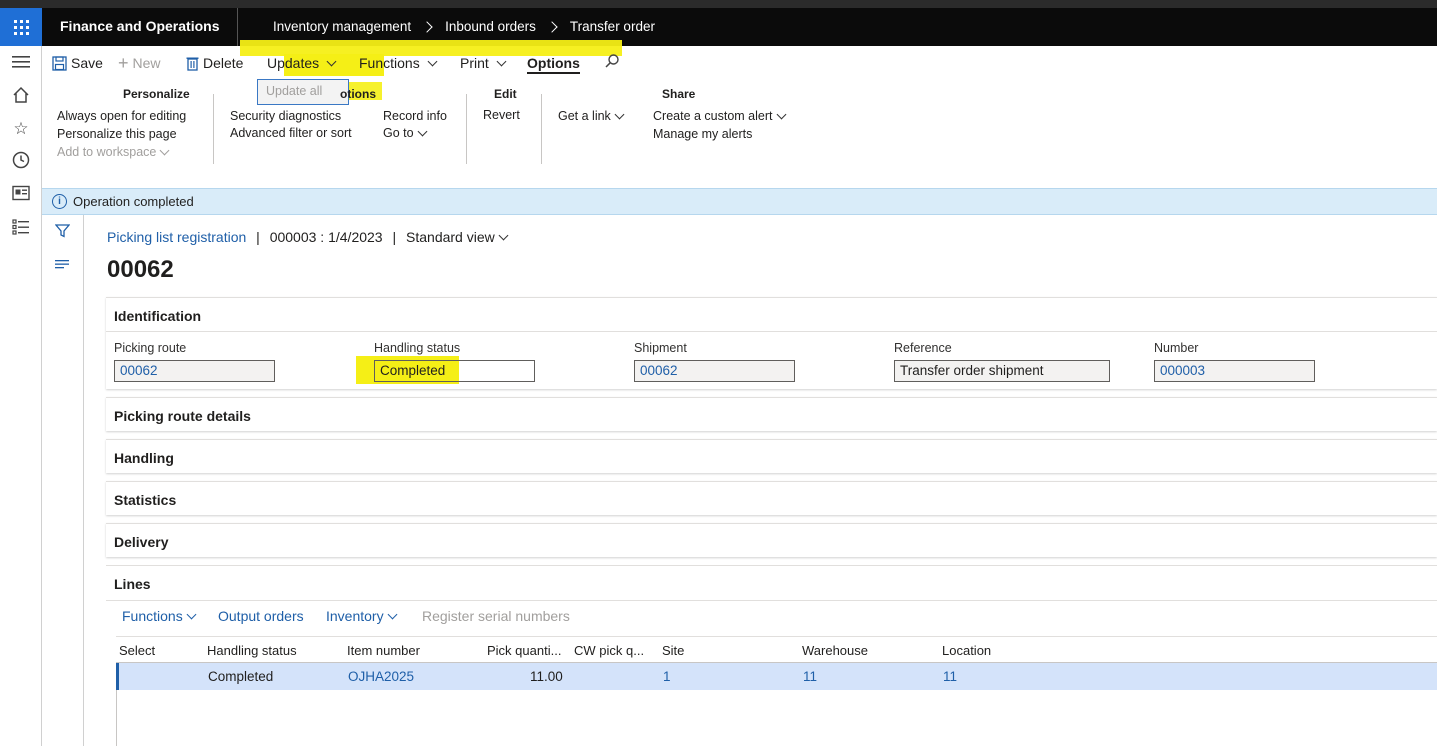  What do you see at coordinates (21, 27) in the screenshot?
I see `waffle-icon` at bounding box center [21, 27].